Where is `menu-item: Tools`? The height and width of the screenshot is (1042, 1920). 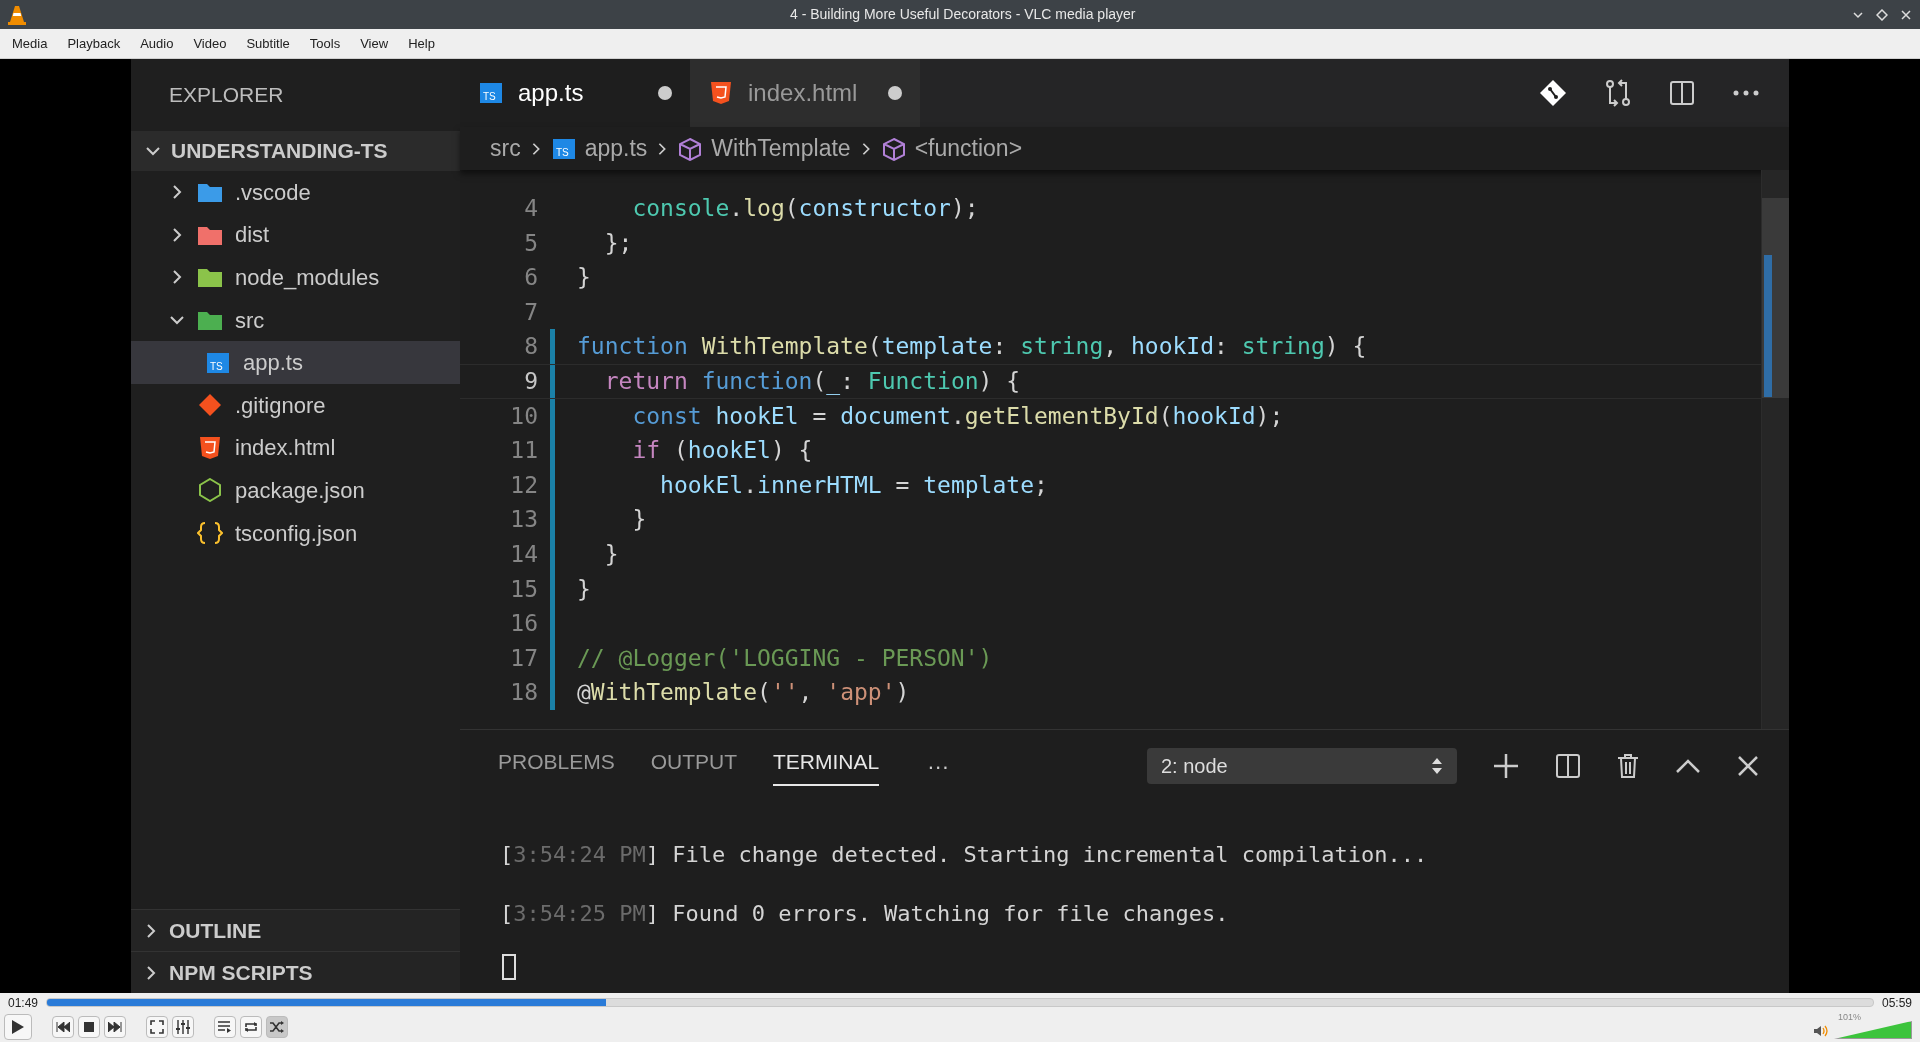 menu-item: Tools is located at coordinates (325, 43).